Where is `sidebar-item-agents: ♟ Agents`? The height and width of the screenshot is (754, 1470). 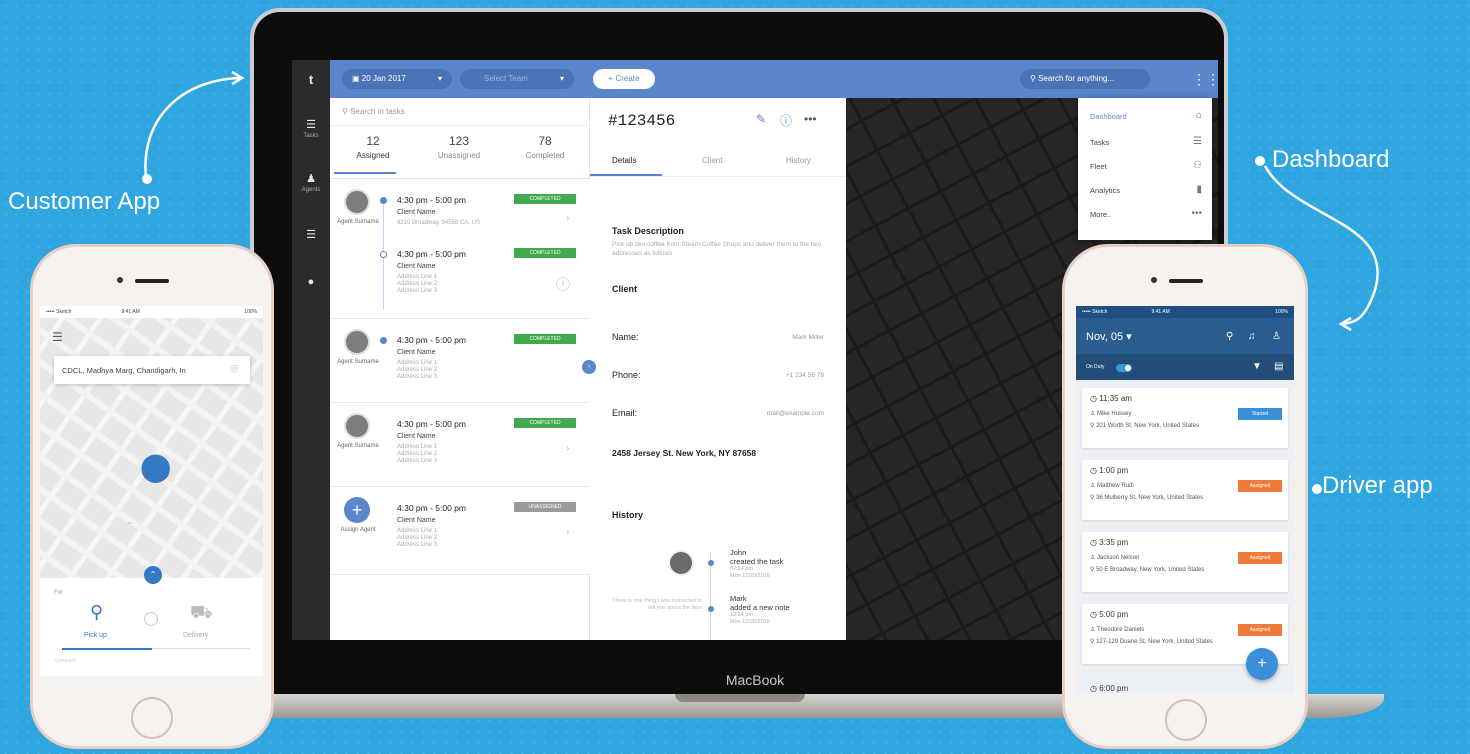
sidebar-item-agents: ♟ Agents is located at coordinates (311, 182).